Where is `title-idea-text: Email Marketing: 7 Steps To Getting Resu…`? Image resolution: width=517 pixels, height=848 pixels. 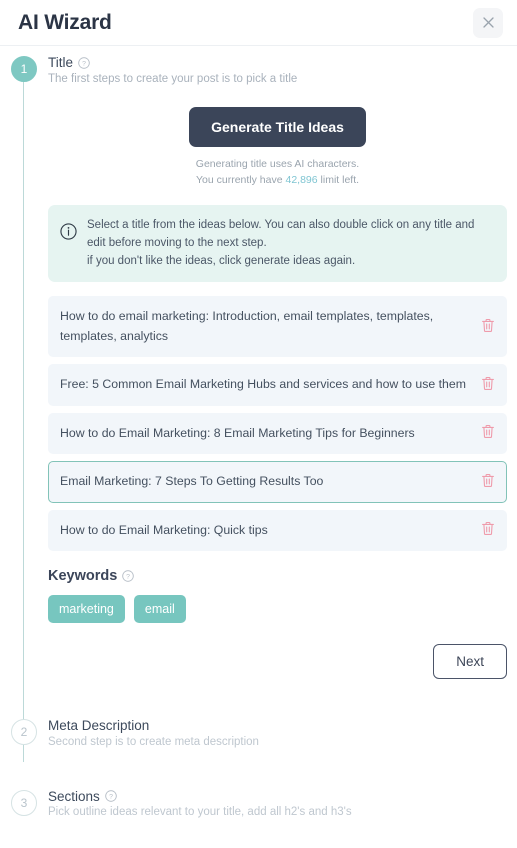 title-idea-text: Email Marketing: 7 Steps To Getting Resu… is located at coordinates (192, 481).